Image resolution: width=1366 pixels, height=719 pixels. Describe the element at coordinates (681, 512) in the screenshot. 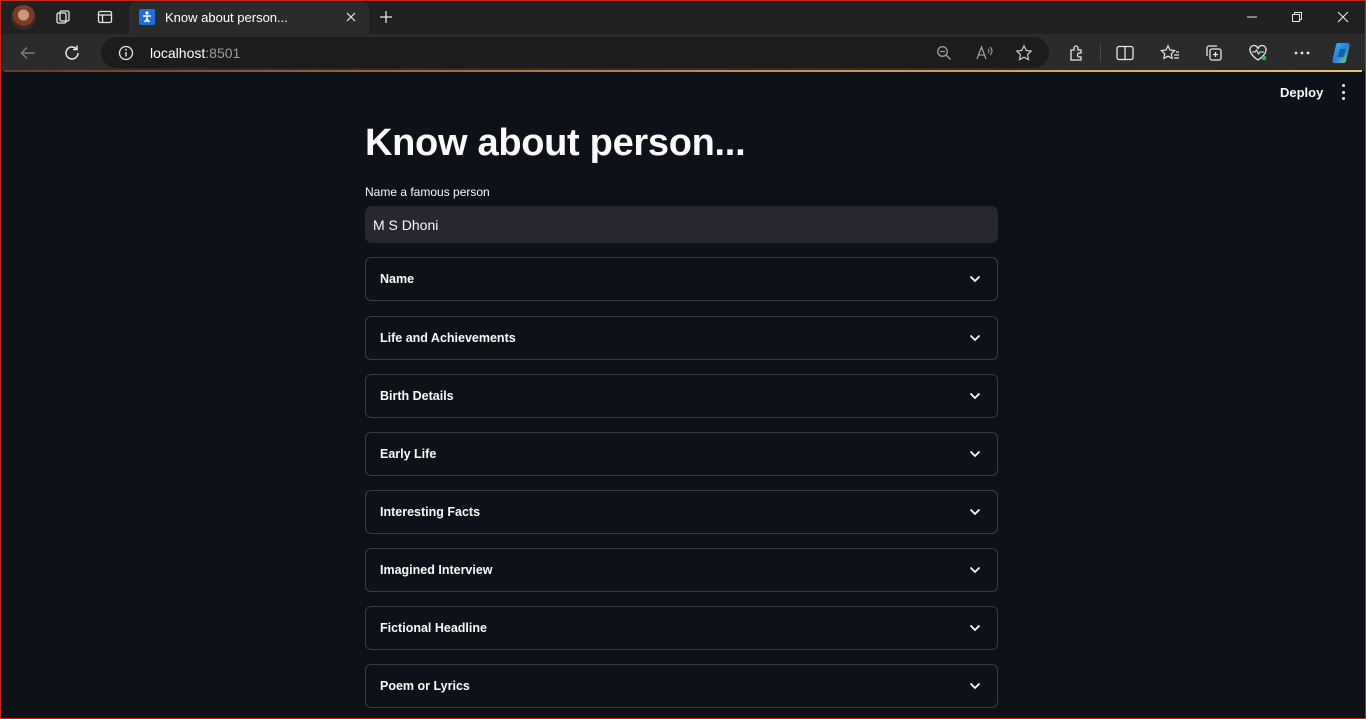

I see `expander-interesting-facts: Interesting Facts` at that location.